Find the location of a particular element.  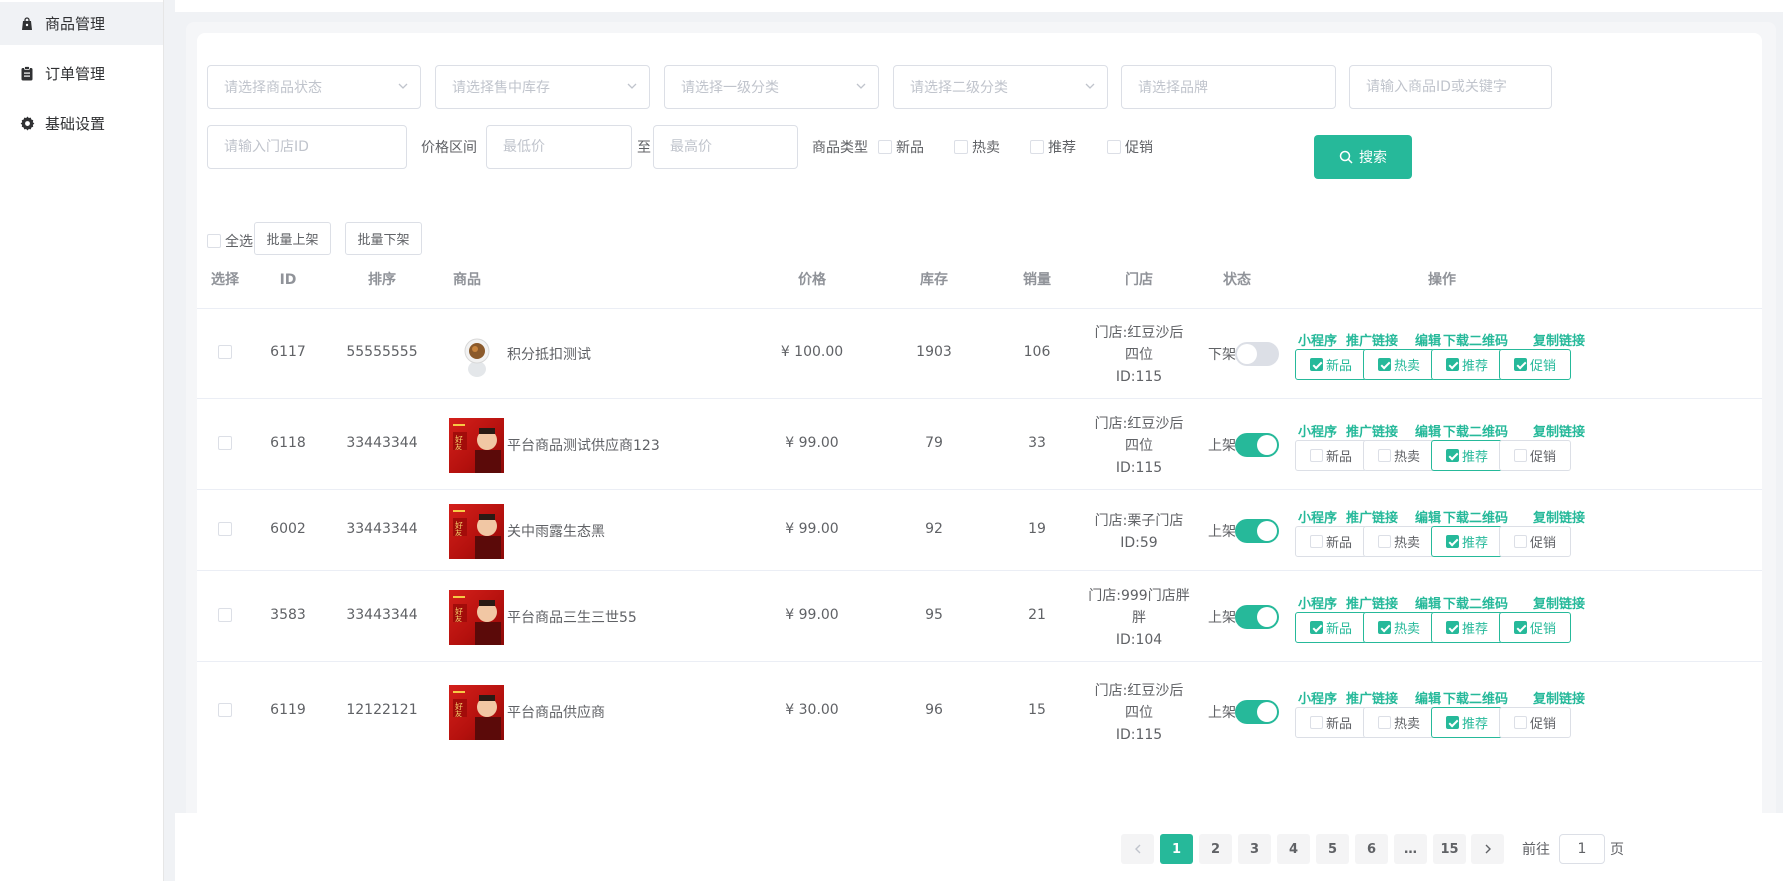

page-button: 6 is located at coordinates (1371, 849).